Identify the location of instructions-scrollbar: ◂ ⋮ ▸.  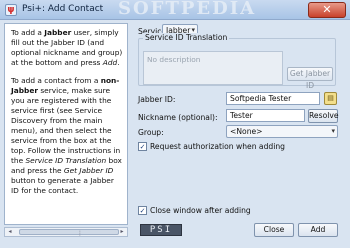
(66, 232).